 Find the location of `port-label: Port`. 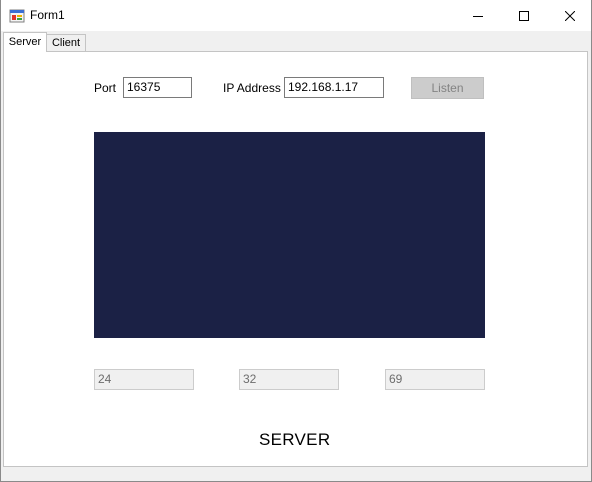

port-label: Port is located at coordinates (105, 88).